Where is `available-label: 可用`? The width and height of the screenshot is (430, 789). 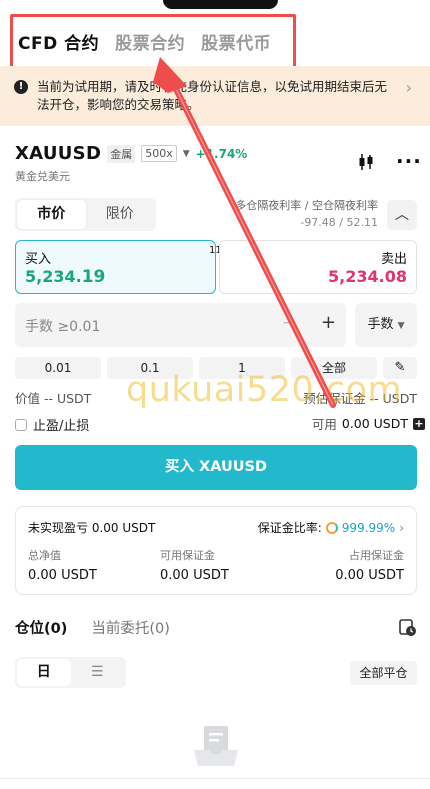 available-label: 可用 is located at coordinates (324, 424).